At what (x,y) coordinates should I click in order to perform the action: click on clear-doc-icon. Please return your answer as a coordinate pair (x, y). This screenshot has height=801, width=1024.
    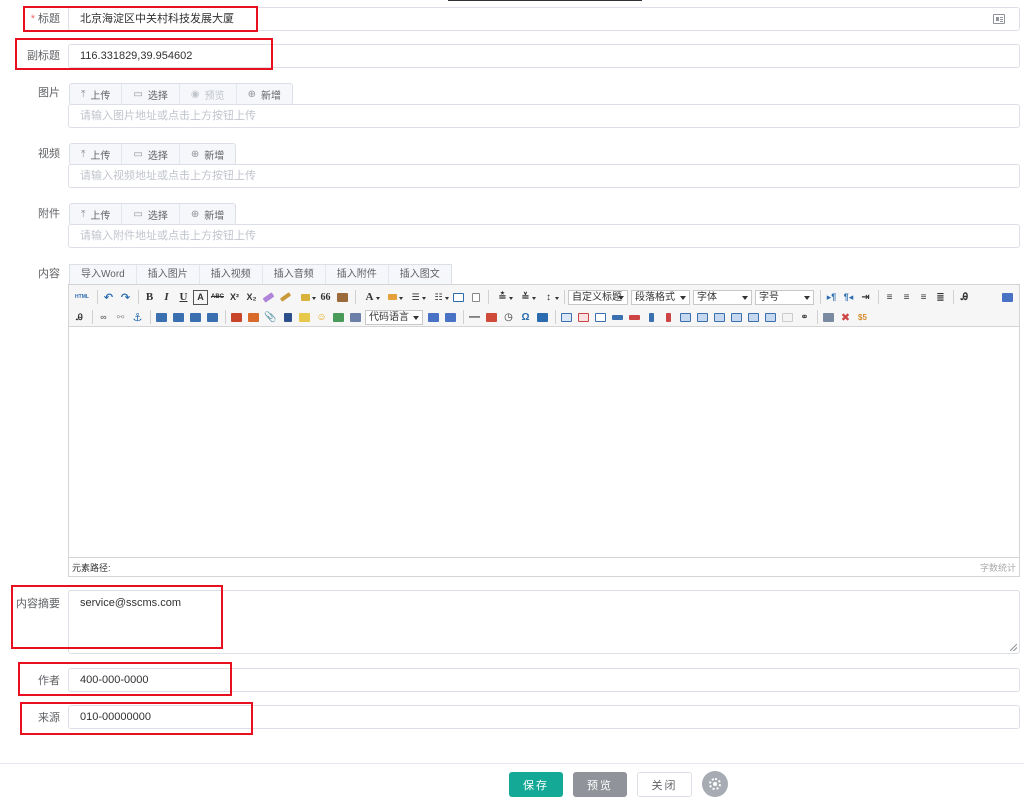
    Looking at the image, I should click on (475, 297).